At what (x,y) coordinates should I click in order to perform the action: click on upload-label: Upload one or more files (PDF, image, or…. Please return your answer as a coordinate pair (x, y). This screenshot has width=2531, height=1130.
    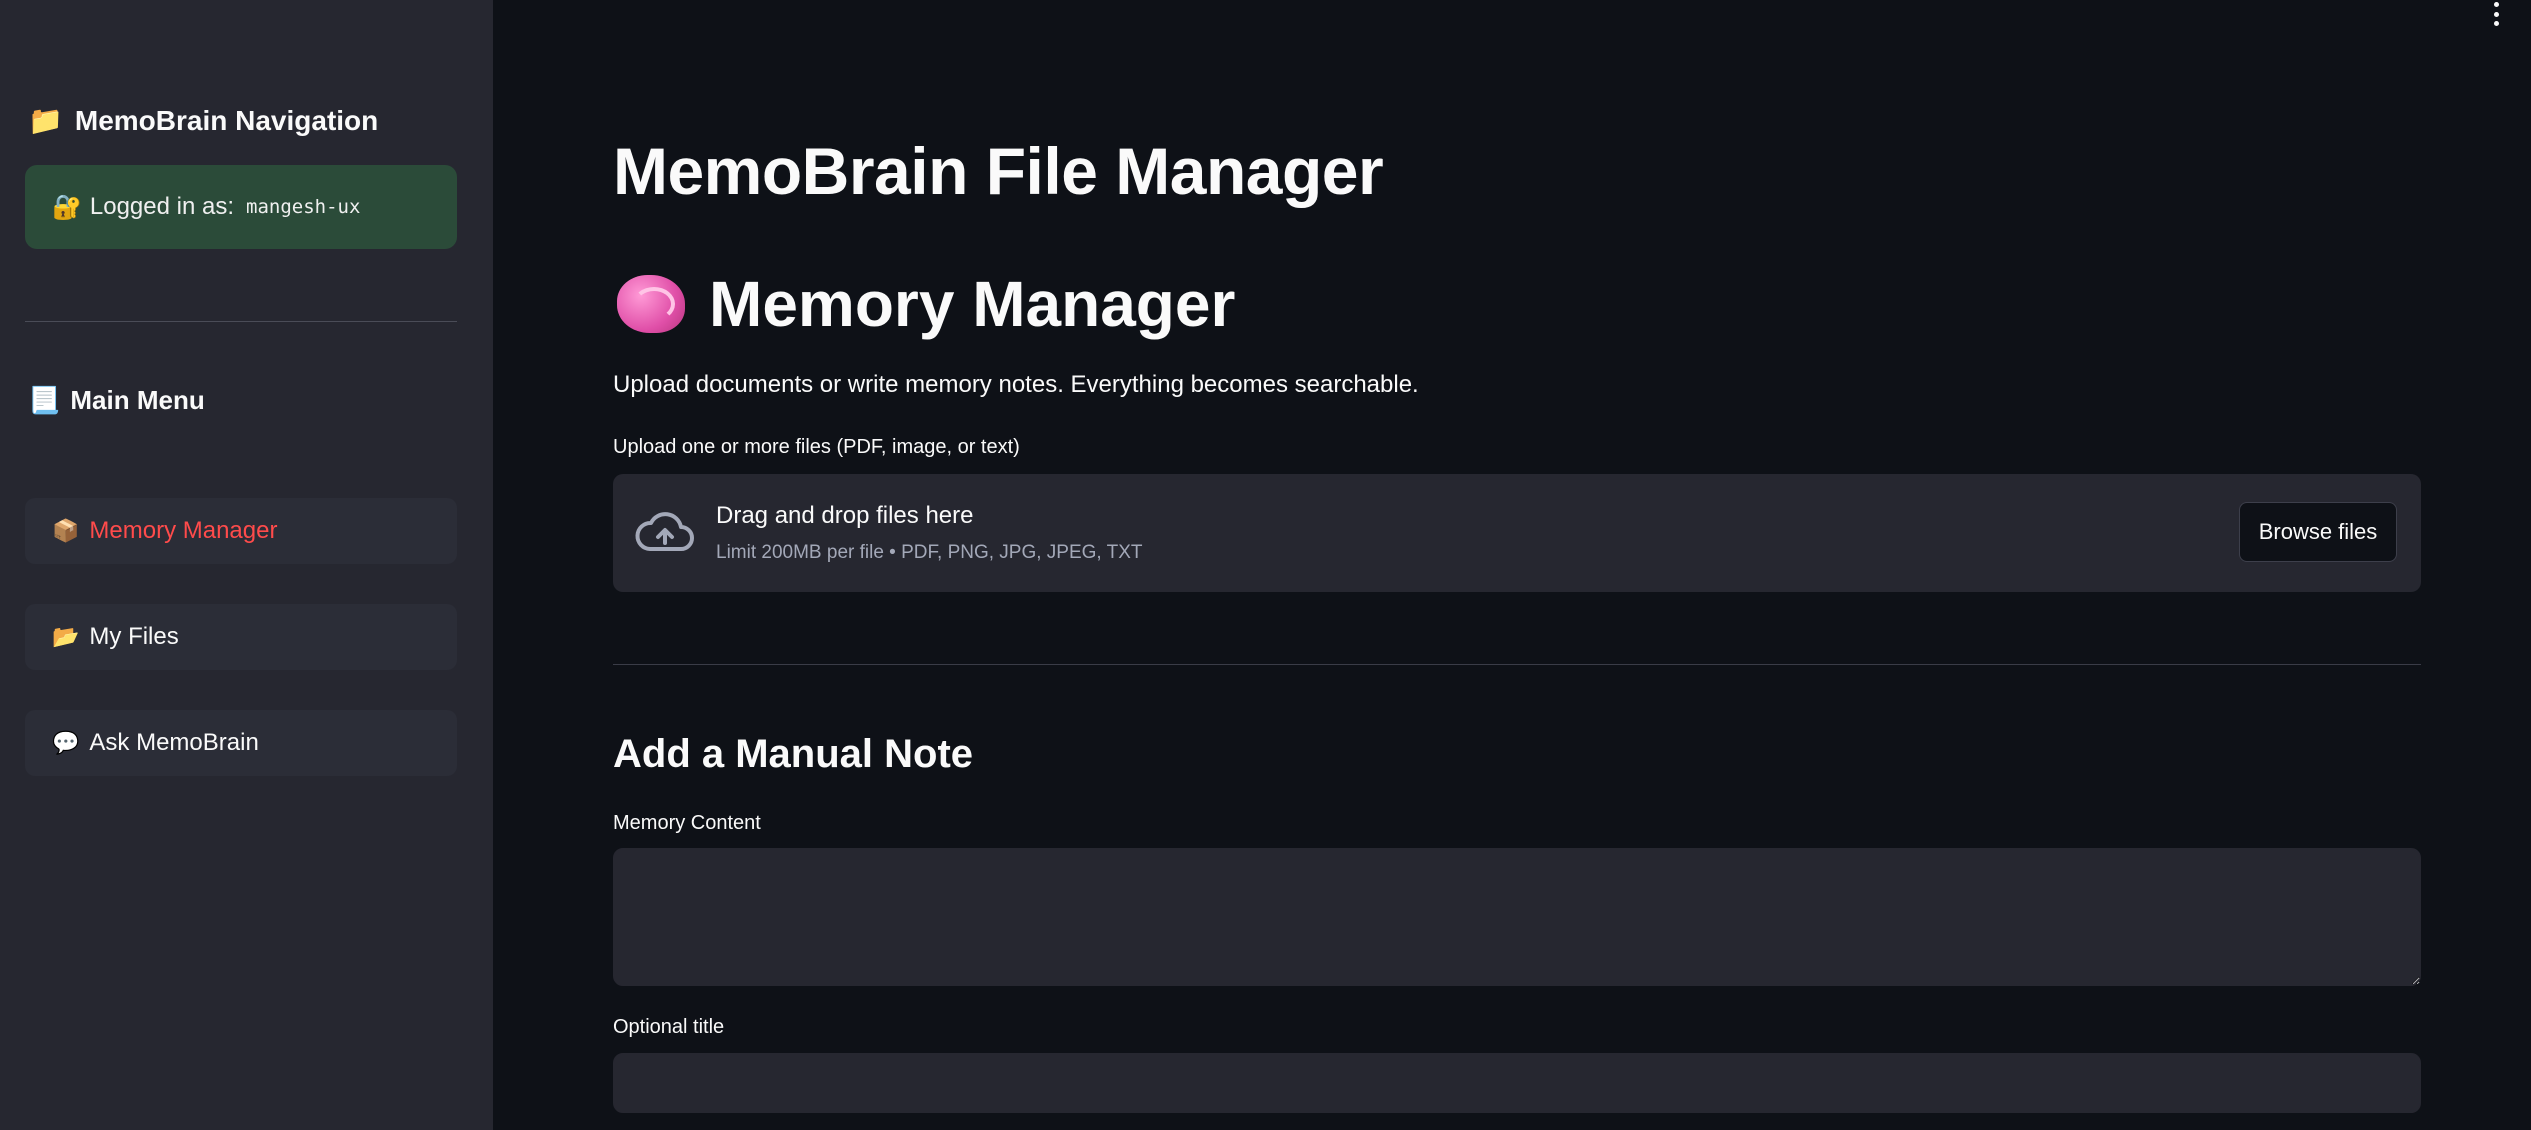
    Looking at the image, I should click on (816, 447).